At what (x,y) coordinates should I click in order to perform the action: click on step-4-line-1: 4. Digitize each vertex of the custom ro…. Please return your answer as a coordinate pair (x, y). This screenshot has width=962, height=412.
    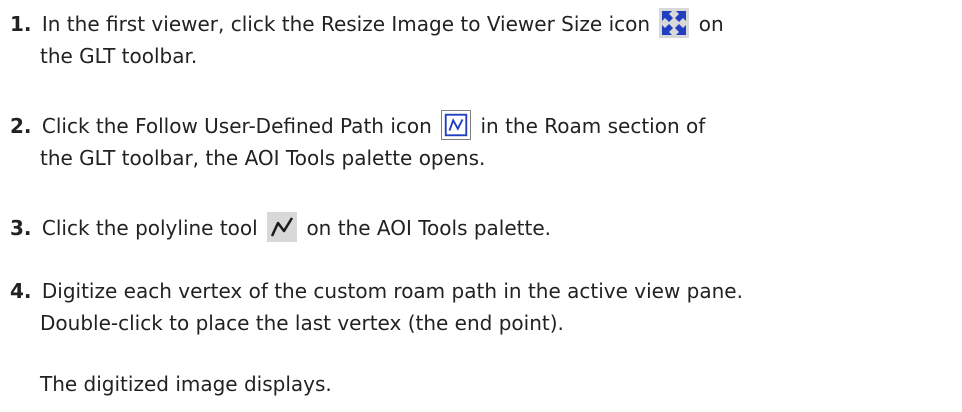
    Looking at the image, I should click on (482, 291).